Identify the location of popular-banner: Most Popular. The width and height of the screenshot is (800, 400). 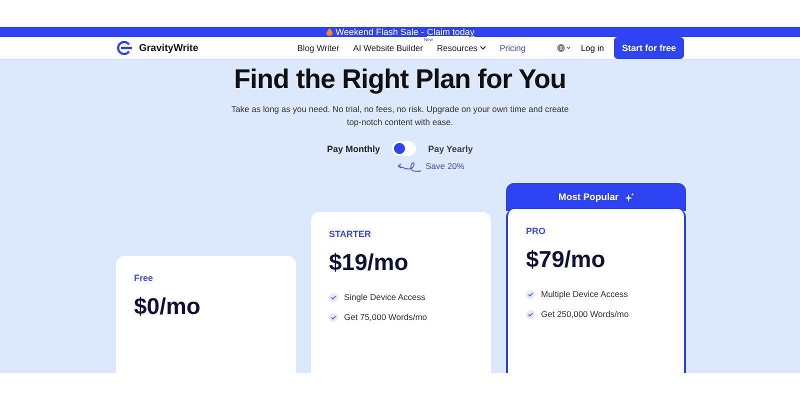
(596, 197).